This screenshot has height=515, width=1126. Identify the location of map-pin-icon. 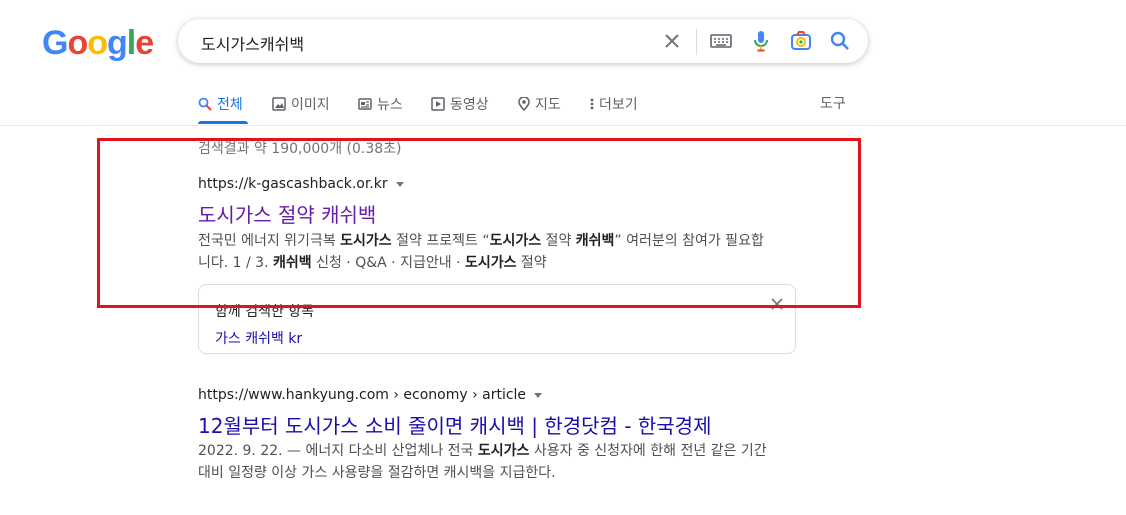
(524, 104).